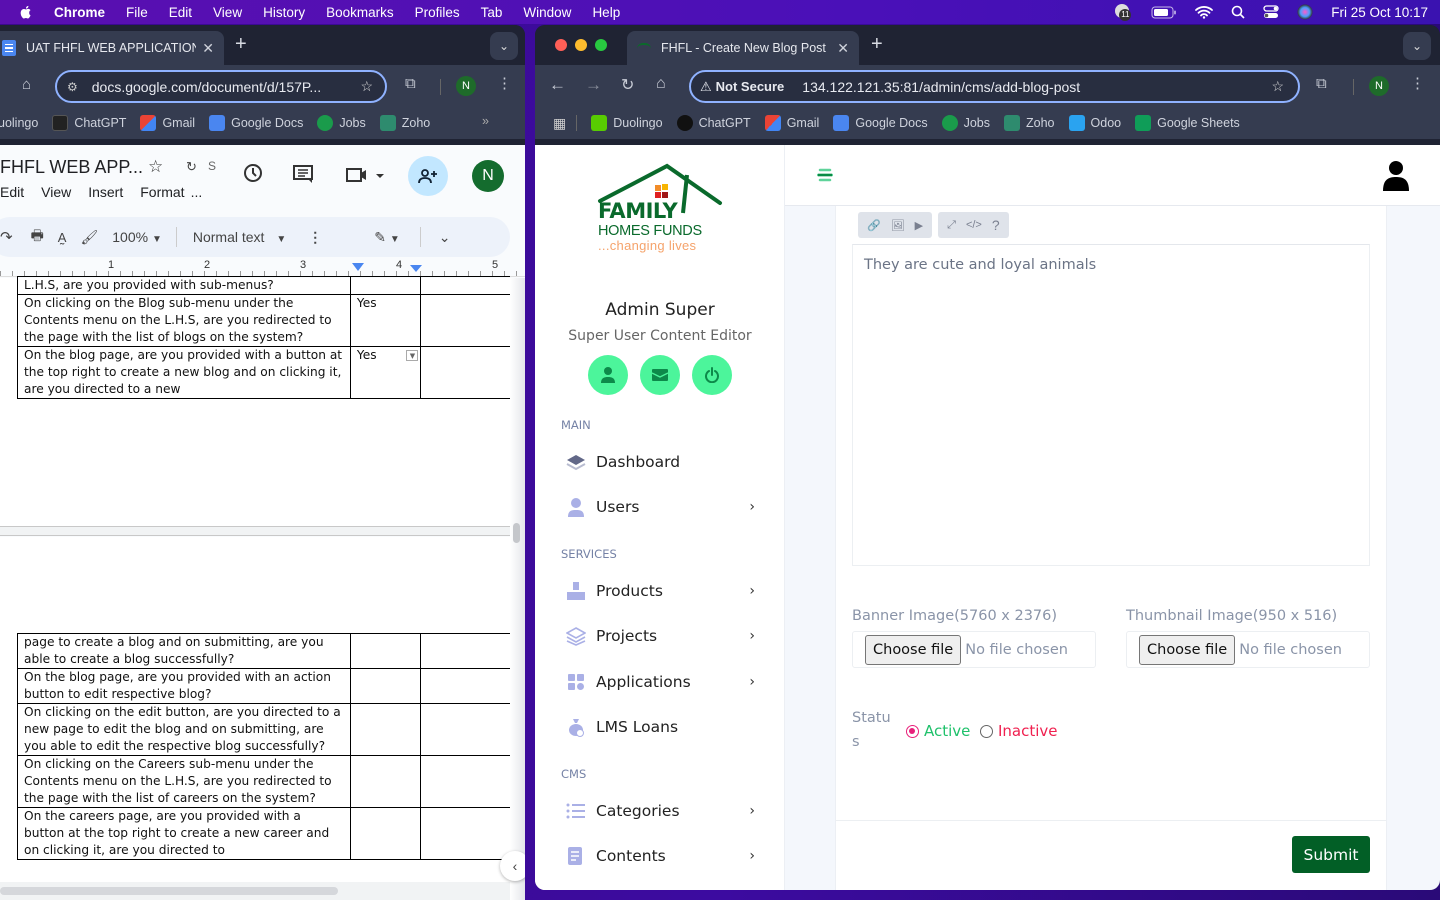 The height and width of the screenshot is (900, 1440). Describe the element at coordinates (169, 891) in the screenshot. I see `horizontal-scrollbar-thumb` at that location.